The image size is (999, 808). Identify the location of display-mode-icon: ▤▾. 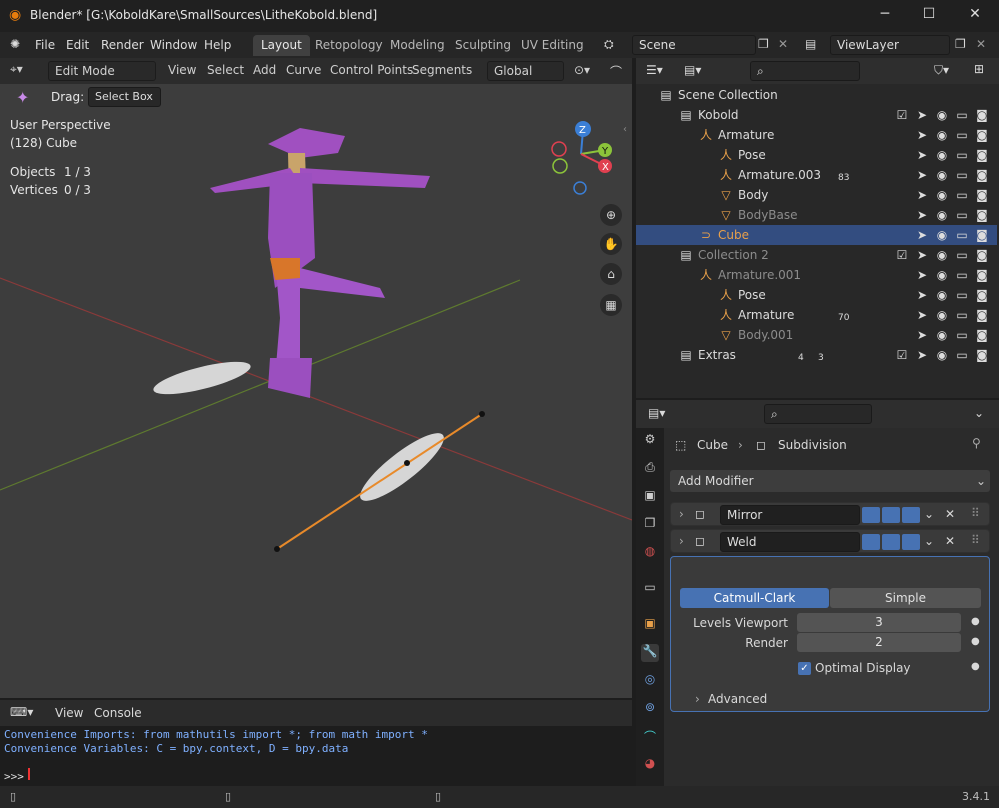
(692, 70).